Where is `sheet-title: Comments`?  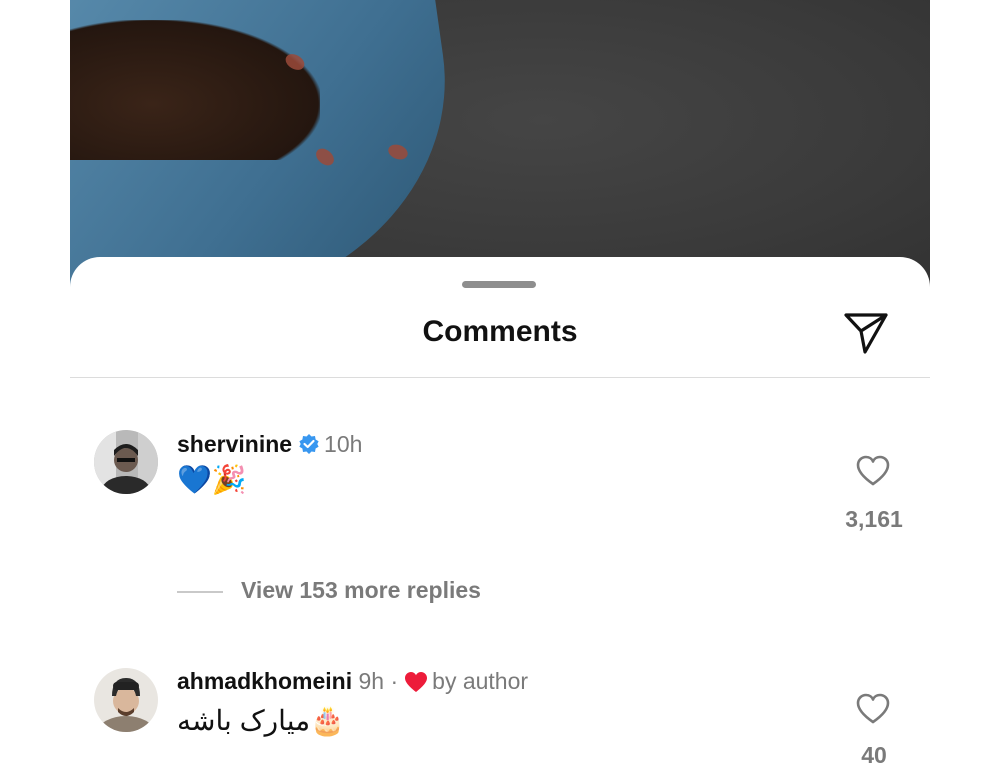
sheet-title: Comments is located at coordinates (500, 331).